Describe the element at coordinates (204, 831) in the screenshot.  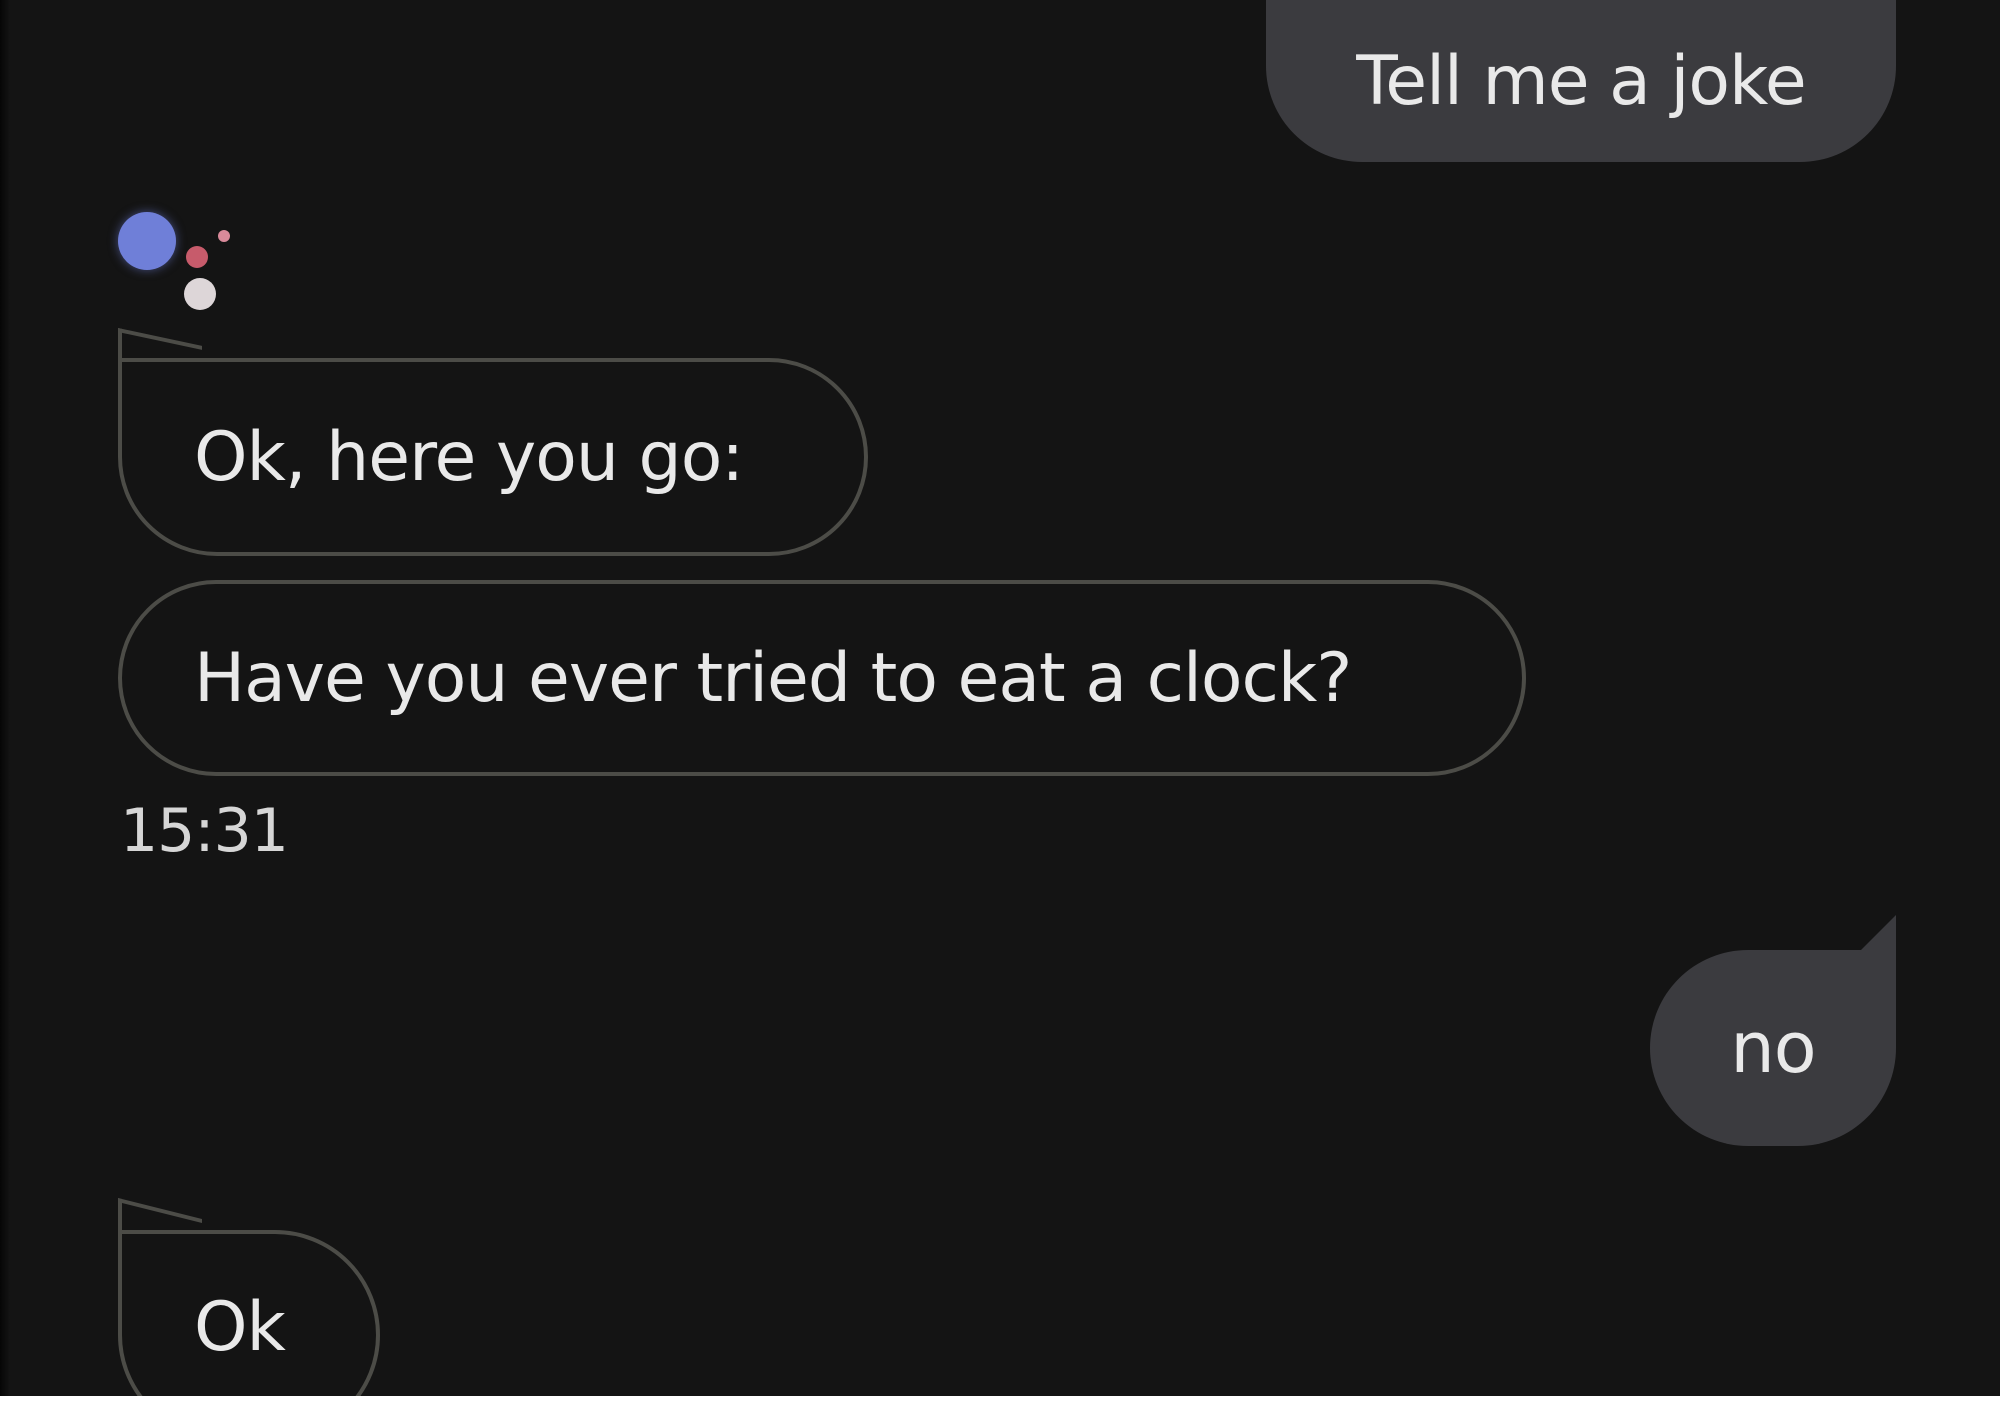
I see `message-timestamp: 15:31` at that location.